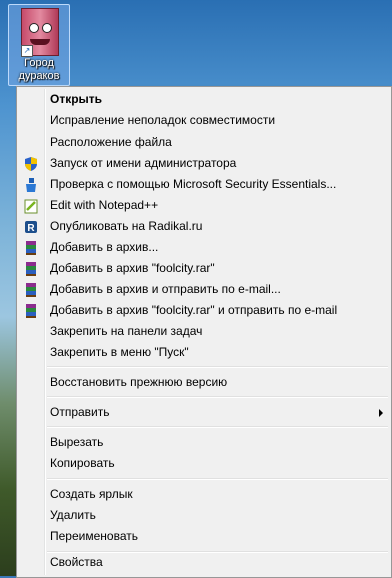 The width and height of the screenshot is (392, 578). I want to click on menu-item-open: Открыть, so click(204, 99).